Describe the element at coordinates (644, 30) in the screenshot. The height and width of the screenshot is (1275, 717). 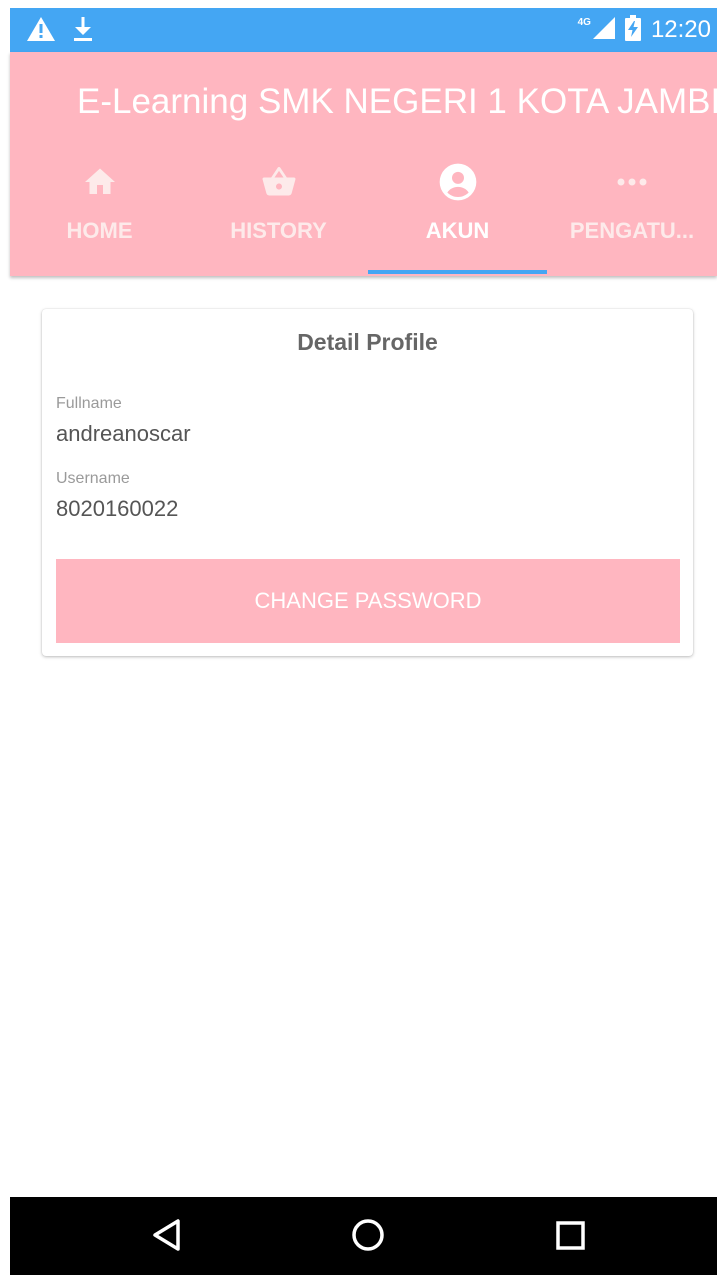
I see `status-bar-right: 4G 12:20` at that location.